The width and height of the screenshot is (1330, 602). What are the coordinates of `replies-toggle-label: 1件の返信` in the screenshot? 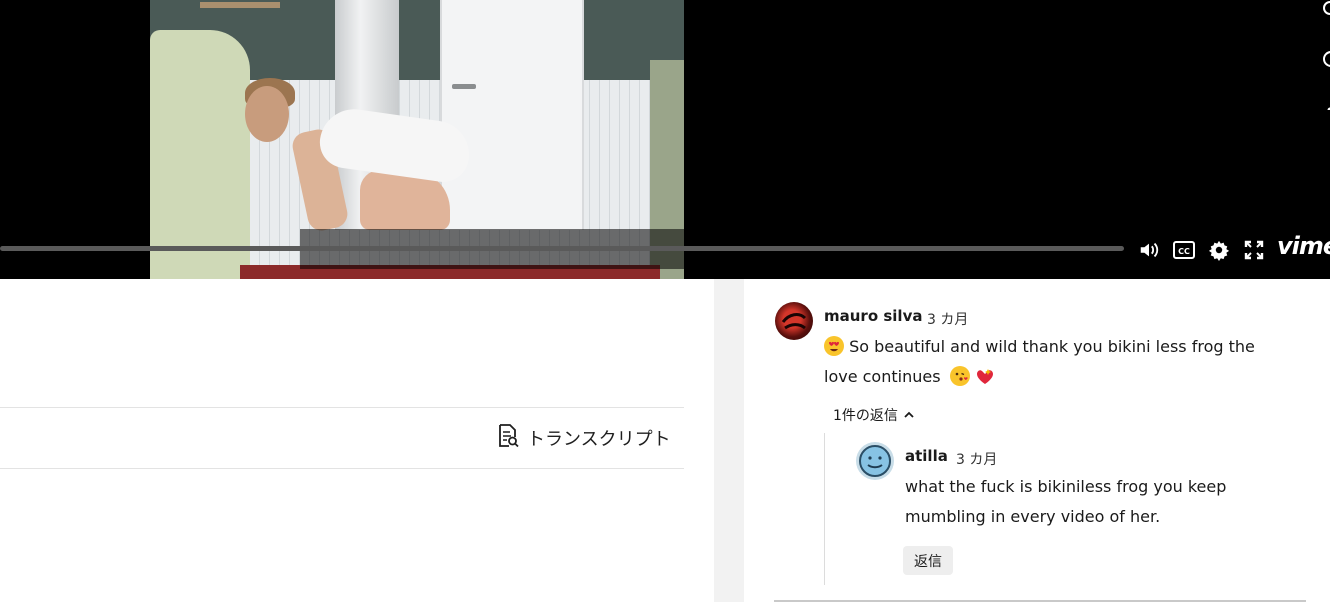 It's located at (865, 416).